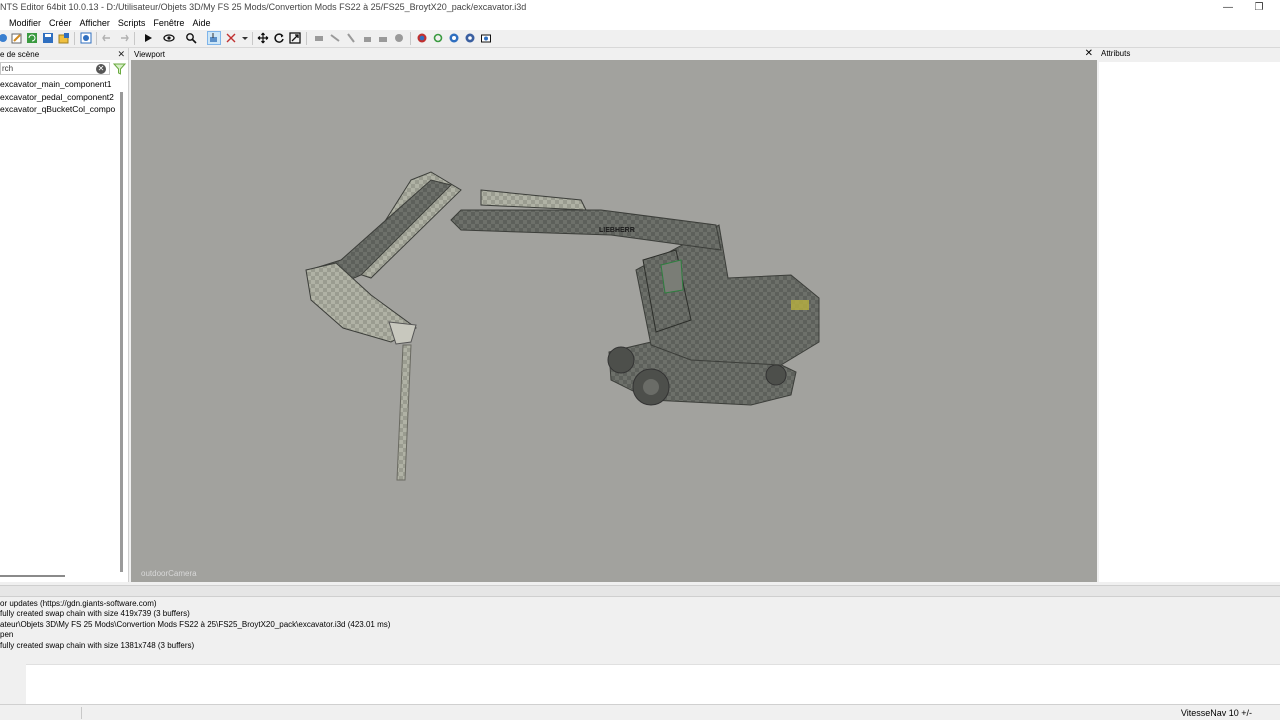 The image size is (1280, 720). I want to click on scene-item-pedal-component: excavator_pedal_component2, so click(60, 97).